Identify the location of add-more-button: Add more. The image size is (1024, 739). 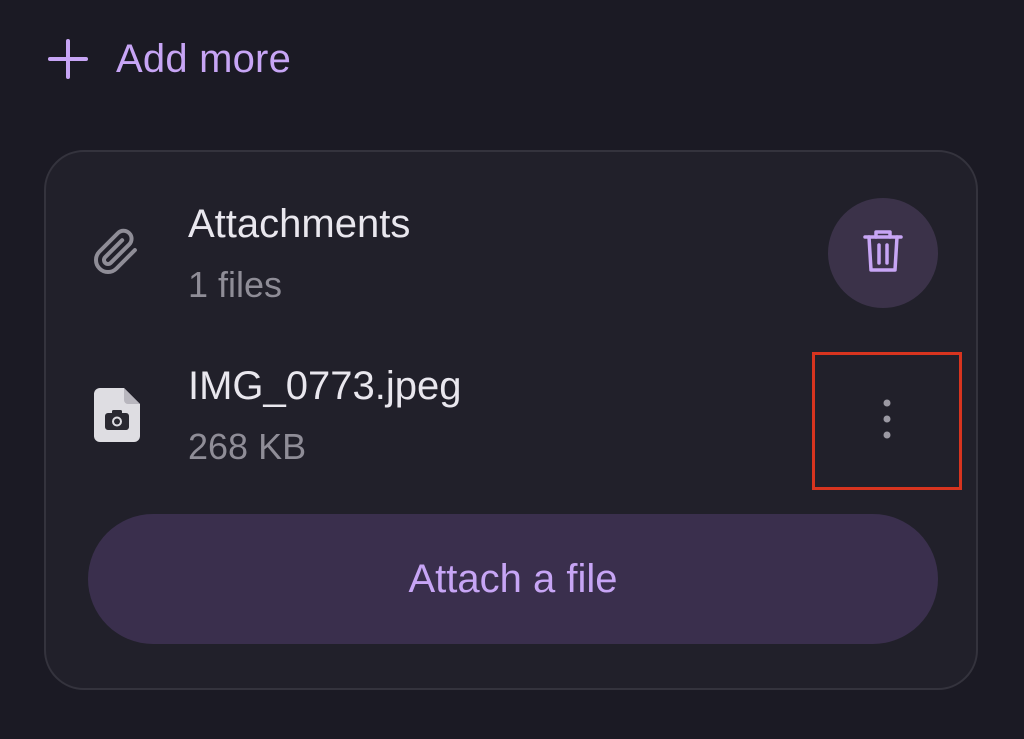
(169, 59).